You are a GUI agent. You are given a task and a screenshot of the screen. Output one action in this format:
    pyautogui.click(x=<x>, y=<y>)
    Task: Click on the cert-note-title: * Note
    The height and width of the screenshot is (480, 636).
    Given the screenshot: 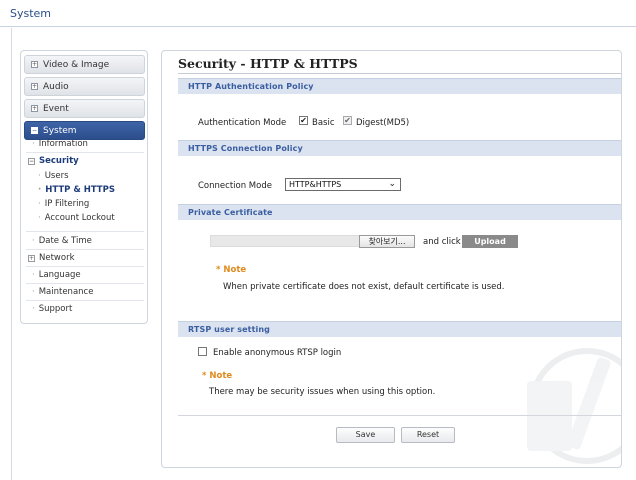 What is the action you would take?
    pyautogui.click(x=231, y=270)
    